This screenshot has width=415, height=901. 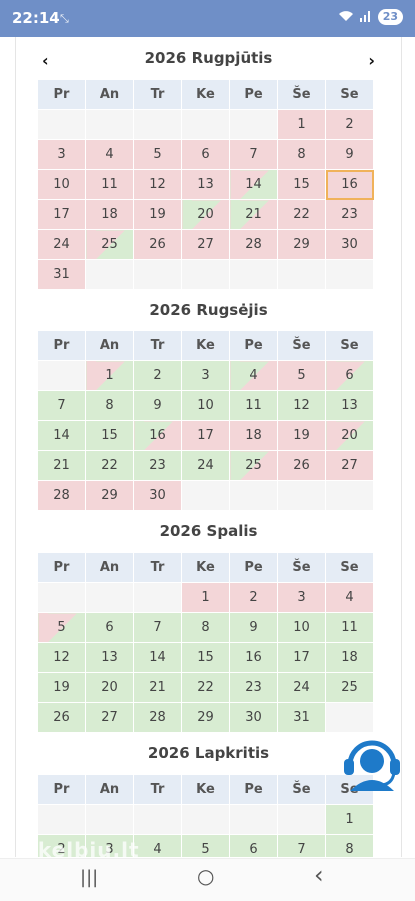 I want to click on recents-button: |||, so click(x=89, y=877).